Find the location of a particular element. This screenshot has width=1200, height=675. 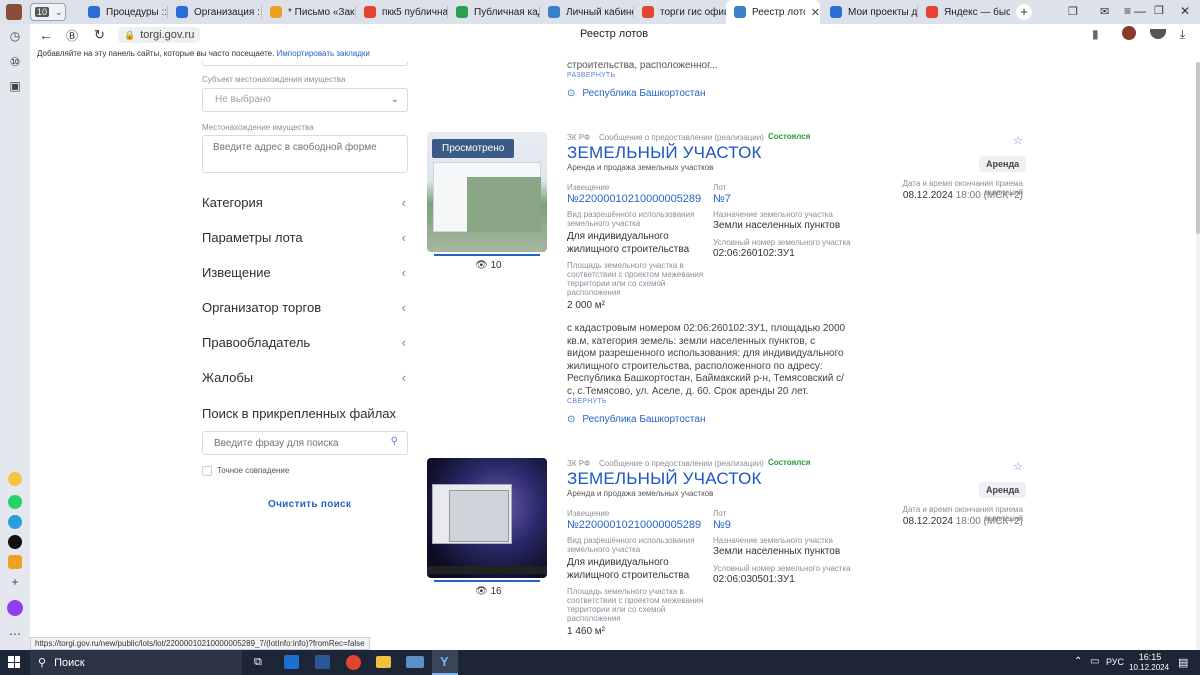

lot-thumbnail: Просмотрено is located at coordinates (487, 192).